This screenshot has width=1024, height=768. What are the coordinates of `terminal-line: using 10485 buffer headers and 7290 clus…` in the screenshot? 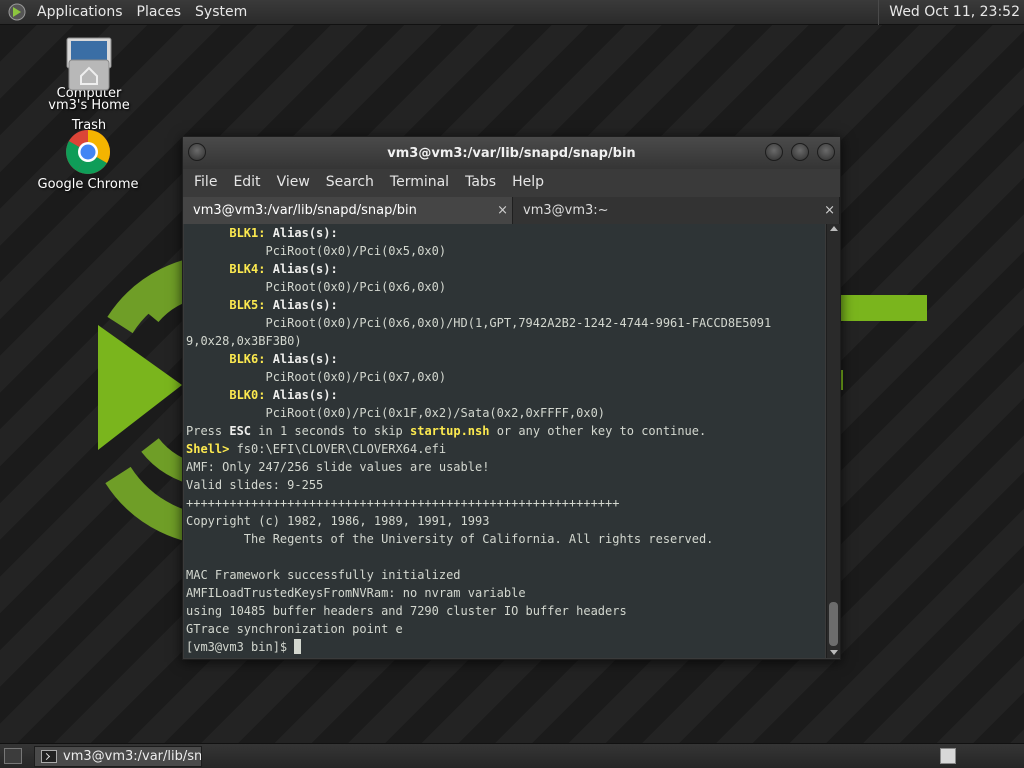 It's located at (406, 611).